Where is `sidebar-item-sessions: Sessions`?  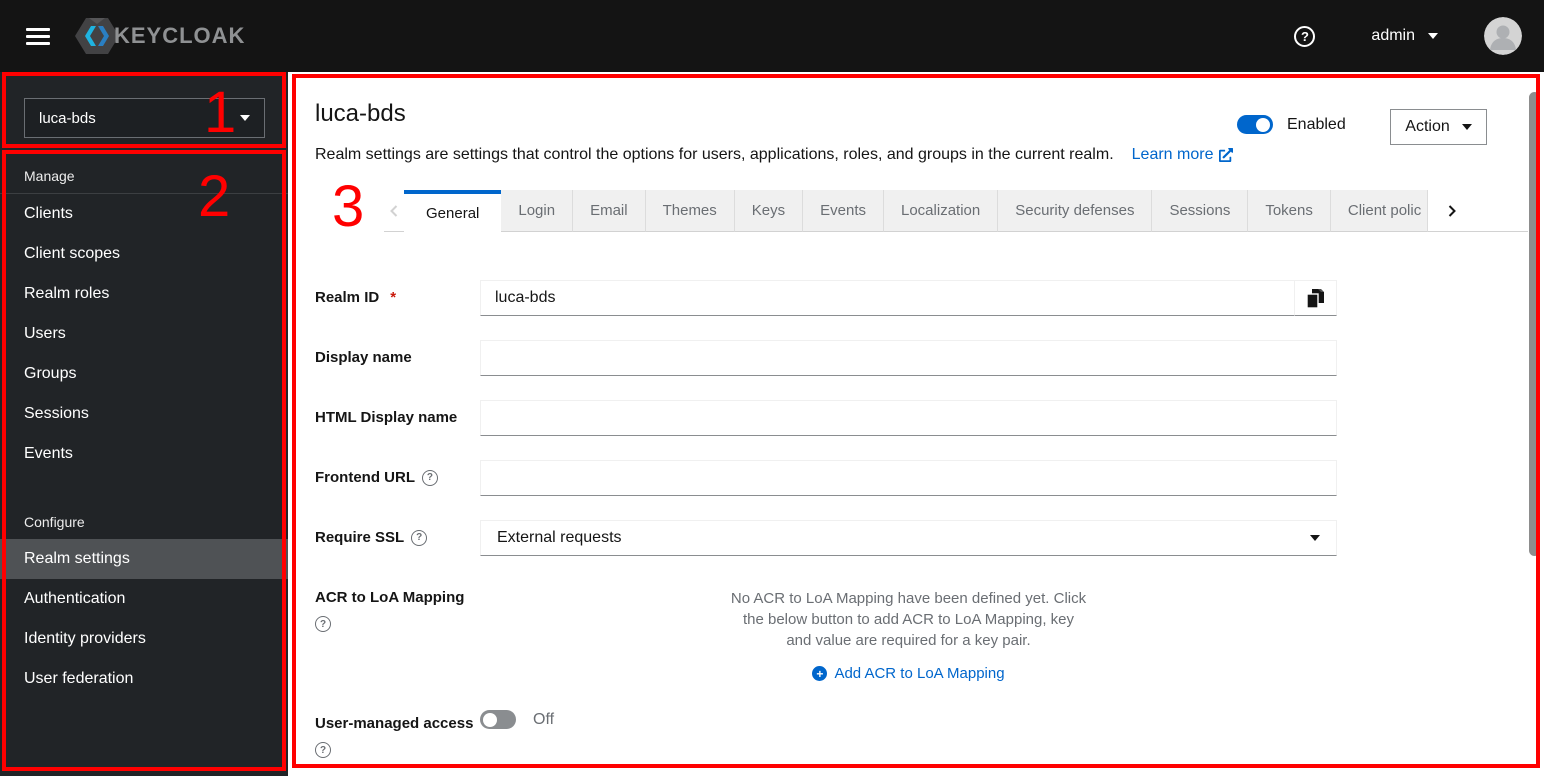 sidebar-item-sessions: Sessions is located at coordinates (144, 414).